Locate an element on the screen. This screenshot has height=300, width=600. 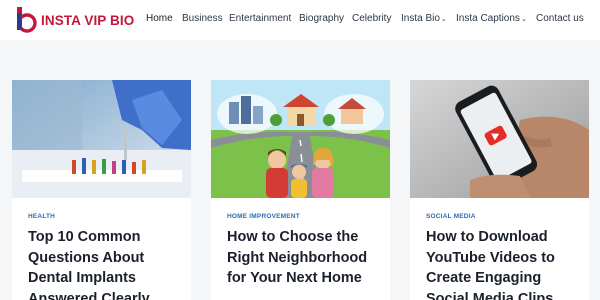
nav-insta-captions: Insta Captions⌄ is located at coordinates (491, 19).